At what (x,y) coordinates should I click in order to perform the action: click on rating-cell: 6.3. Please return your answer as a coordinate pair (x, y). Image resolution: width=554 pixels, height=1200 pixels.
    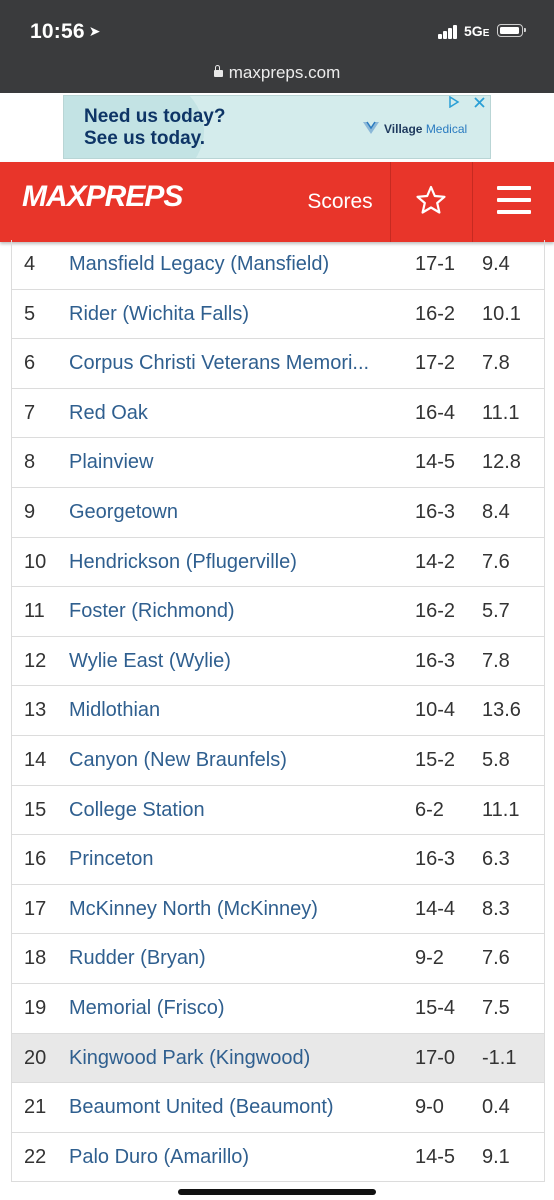
    Looking at the image, I should click on (496, 859).